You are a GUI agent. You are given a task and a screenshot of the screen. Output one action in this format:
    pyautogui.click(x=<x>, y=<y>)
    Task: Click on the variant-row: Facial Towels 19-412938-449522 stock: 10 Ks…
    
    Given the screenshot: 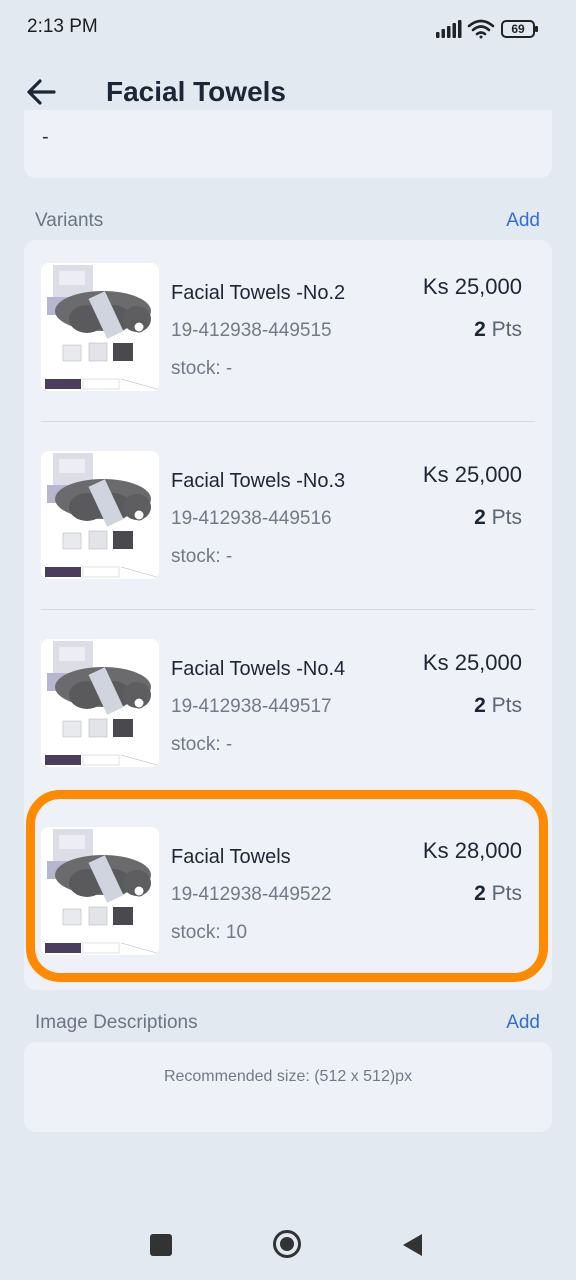 What is the action you would take?
    pyautogui.click(x=288, y=898)
    